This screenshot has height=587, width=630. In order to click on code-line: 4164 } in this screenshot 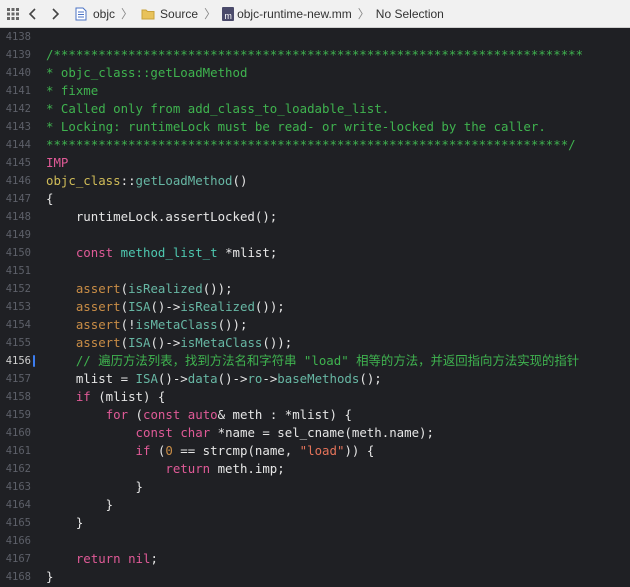, I will do `click(315, 505)`.